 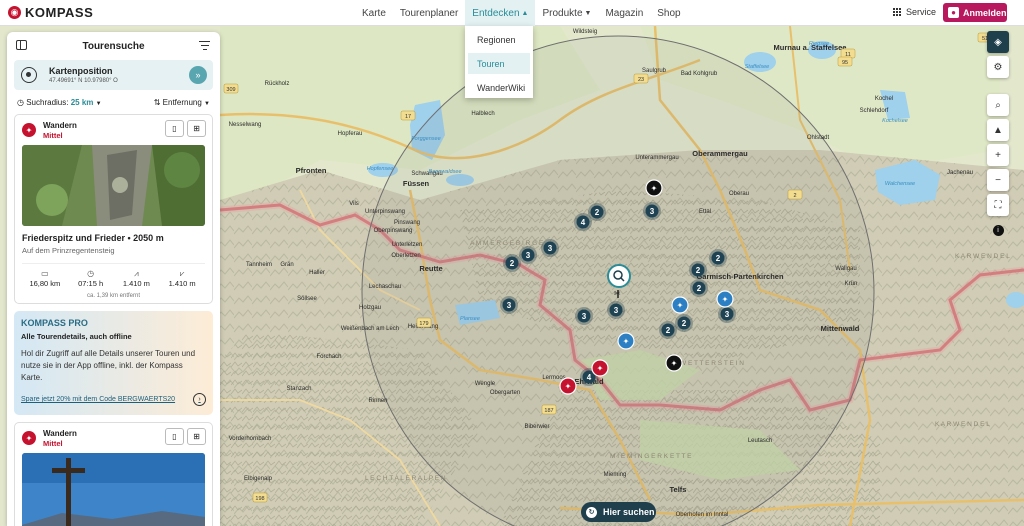 I want to click on expand-arrows-button: », so click(x=198, y=75).